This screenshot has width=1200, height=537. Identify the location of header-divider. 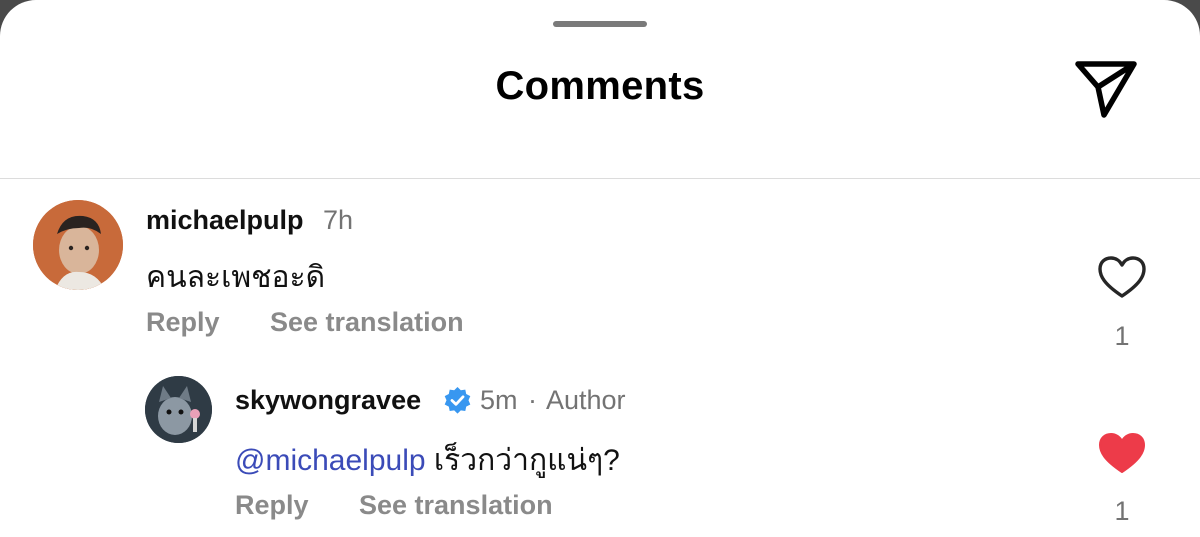
(600, 178).